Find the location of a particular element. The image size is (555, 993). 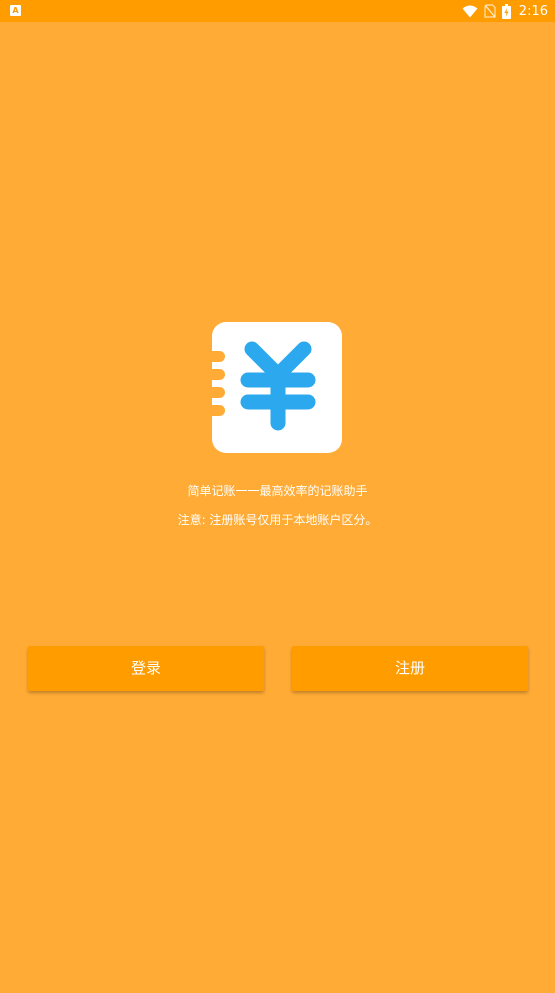

status-time: 2:16 is located at coordinates (533, 11).